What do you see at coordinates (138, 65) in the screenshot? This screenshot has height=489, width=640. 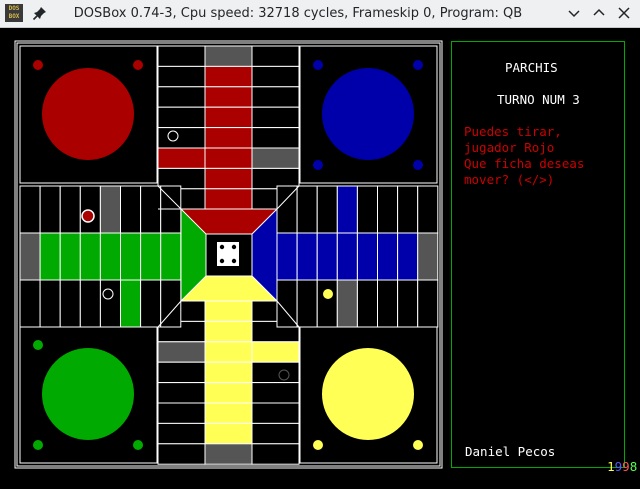 I see `home-red-piece` at bounding box center [138, 65].